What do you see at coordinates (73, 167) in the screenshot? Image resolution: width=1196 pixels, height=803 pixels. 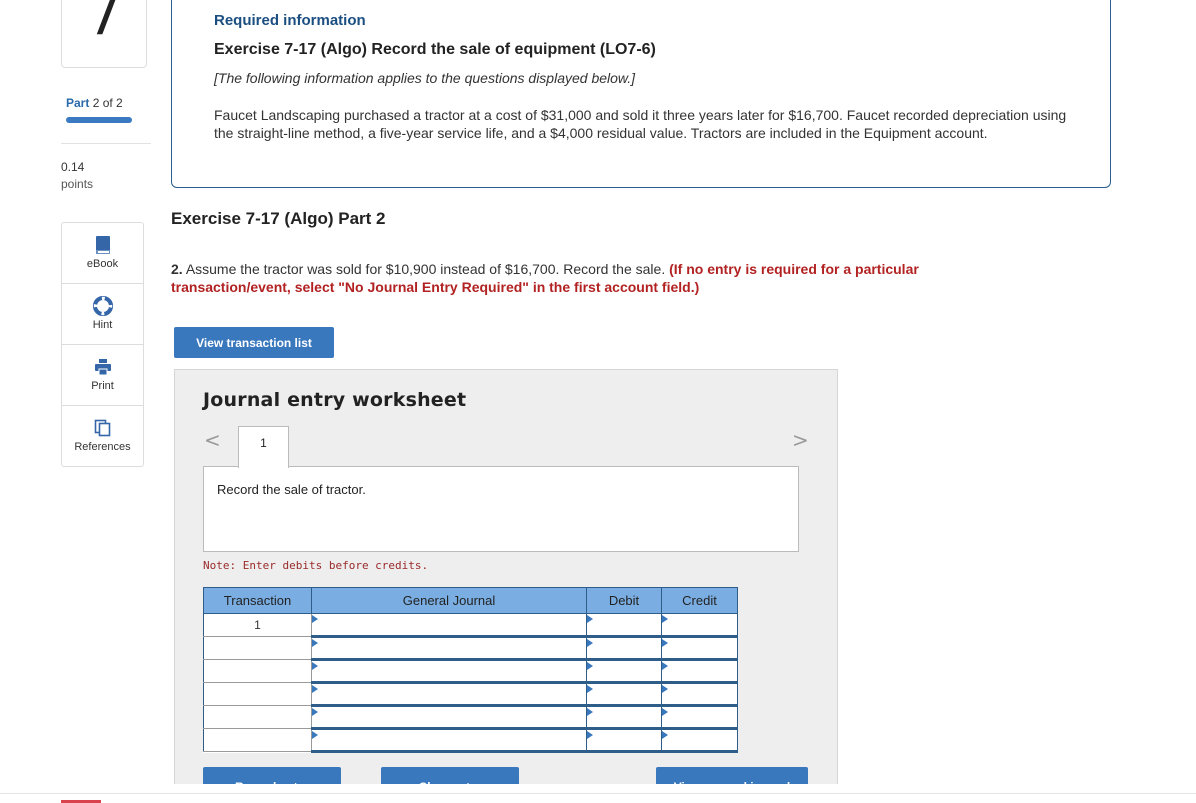 I see `points-value: 0.14` at bounding box center [73, 167].